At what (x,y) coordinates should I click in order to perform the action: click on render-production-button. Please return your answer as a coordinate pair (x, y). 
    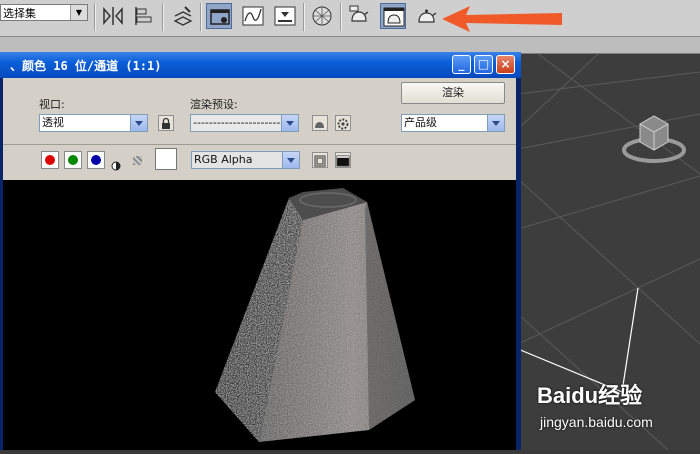
    Looking at the image, I should click on (427, 16).